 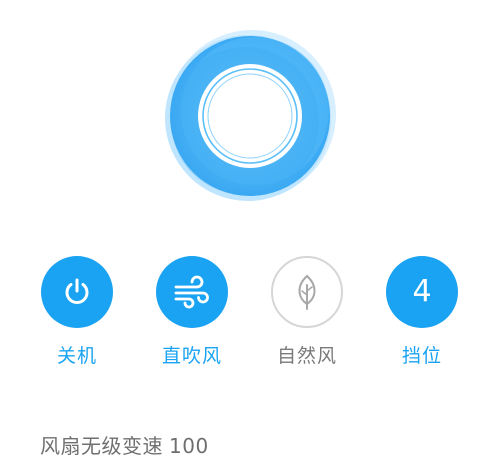 What do you see at coordinates (76, 356) in the screenshot?
I see `power-button-label: 关机` at bounding box center [76, 356].